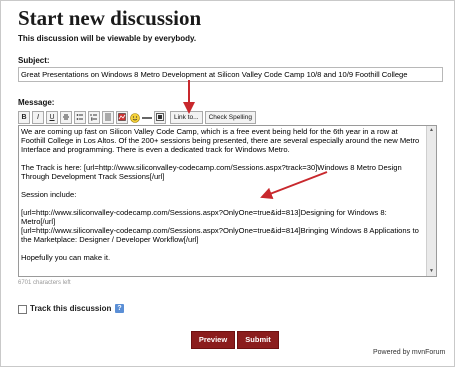 The image size is (455, 367). Describe the element at coordinates (22, 309) in the screenshot. I see `track-checkbox` at that location.